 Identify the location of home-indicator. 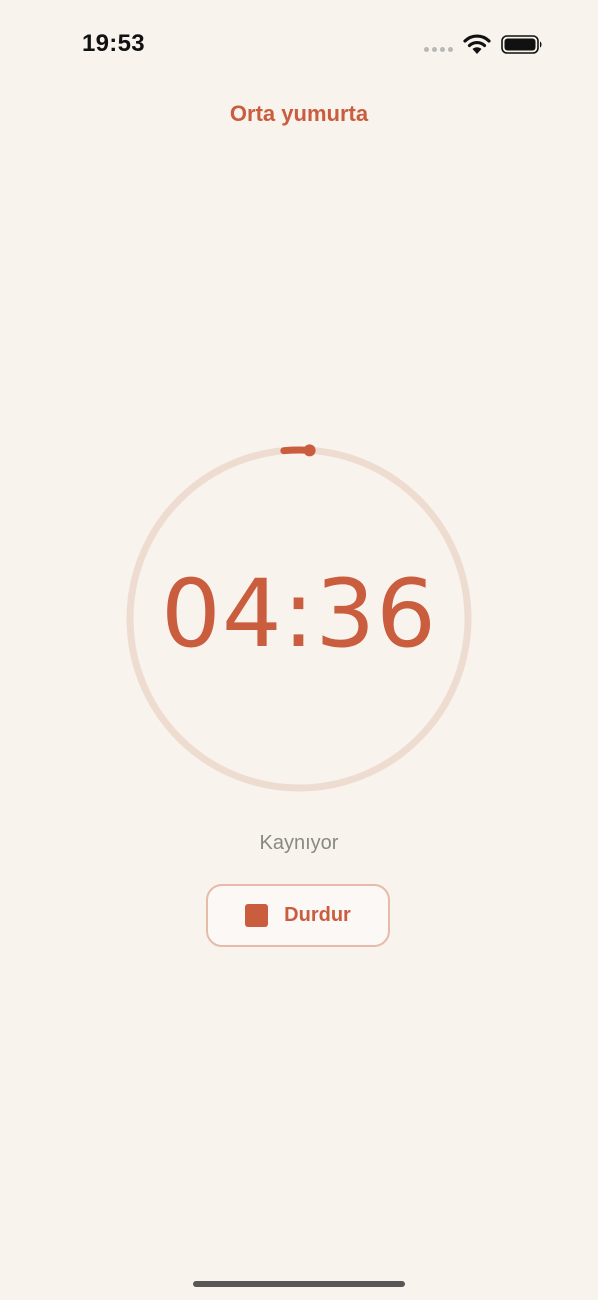
(299, 1284).